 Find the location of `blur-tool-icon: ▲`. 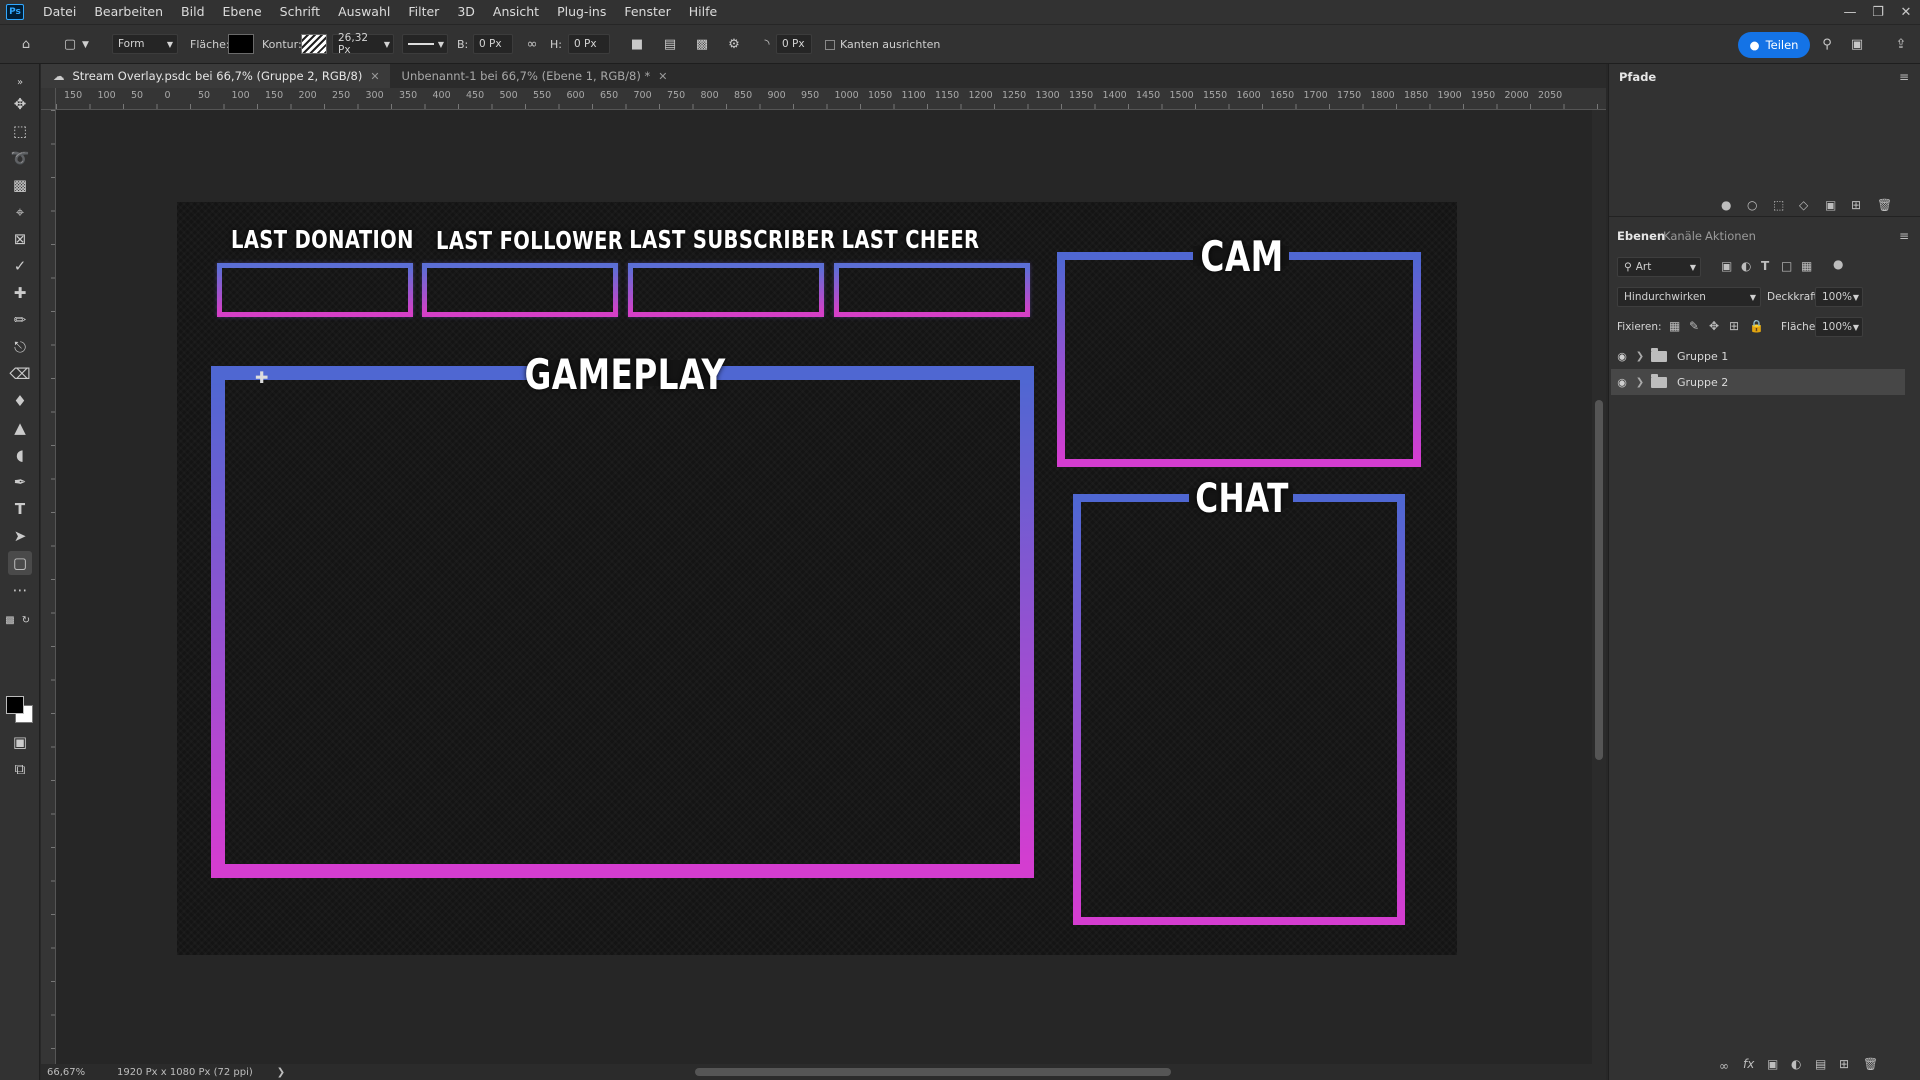

blur-tool-icon: ▲ is located at coordinates (20, 428).